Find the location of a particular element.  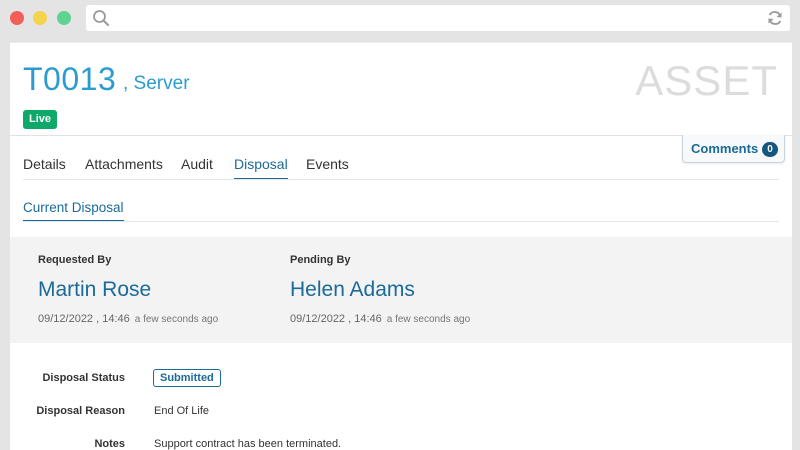

asset-watermark: ASSET is located at coordinates (706, 80).